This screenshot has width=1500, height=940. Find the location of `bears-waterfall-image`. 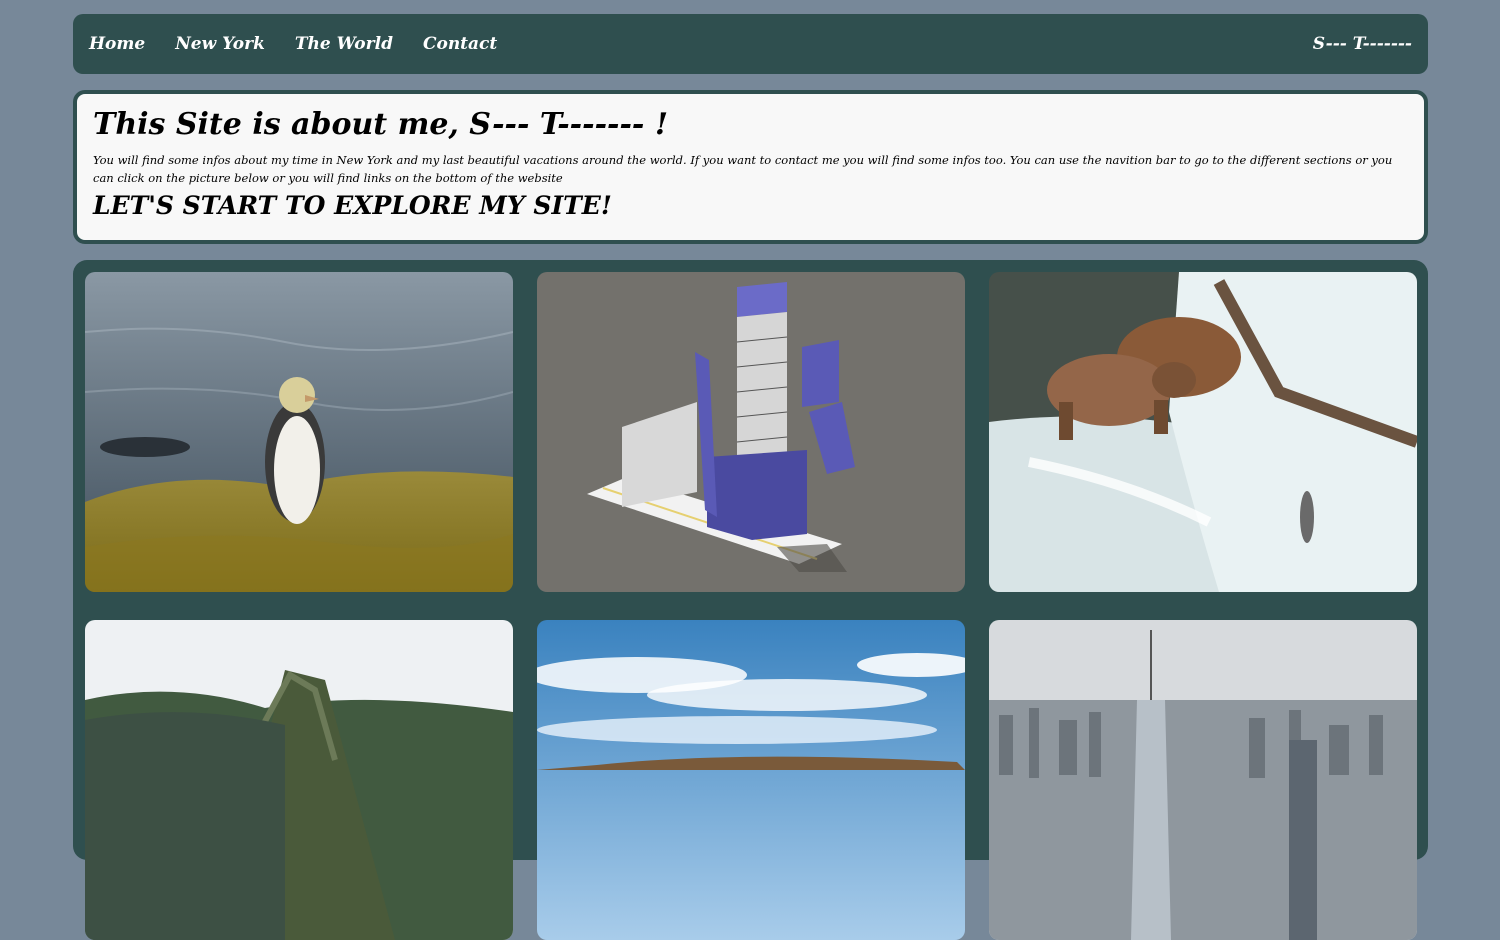

bears-waterfall-image is located at coordinates (1203, 432).